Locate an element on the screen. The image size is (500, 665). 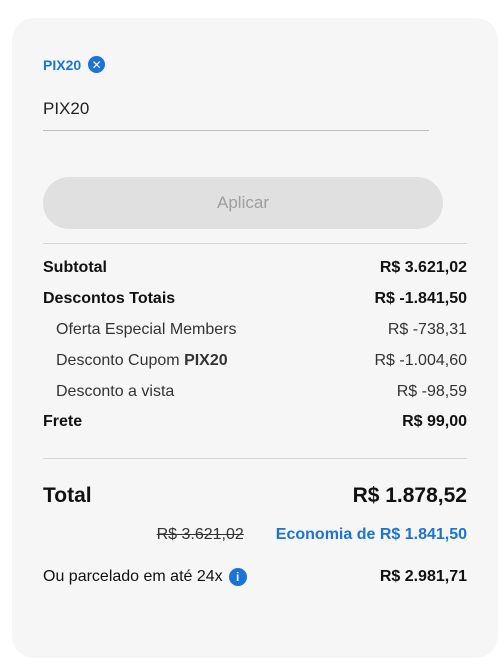
discount-item-value: R$ -98,59 is located at coordinates (431, 391).